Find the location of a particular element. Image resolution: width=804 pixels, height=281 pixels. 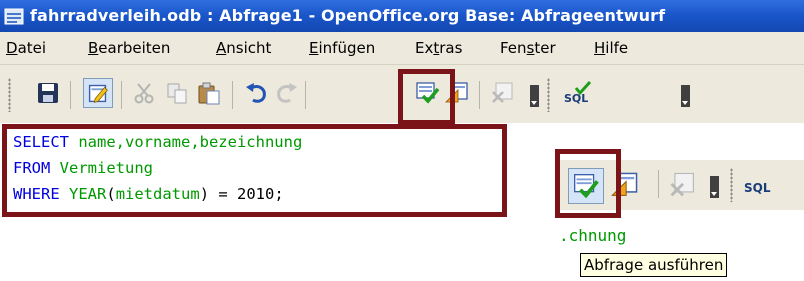

menu-label-post: earbeiten is located at coordinates (134, 48).